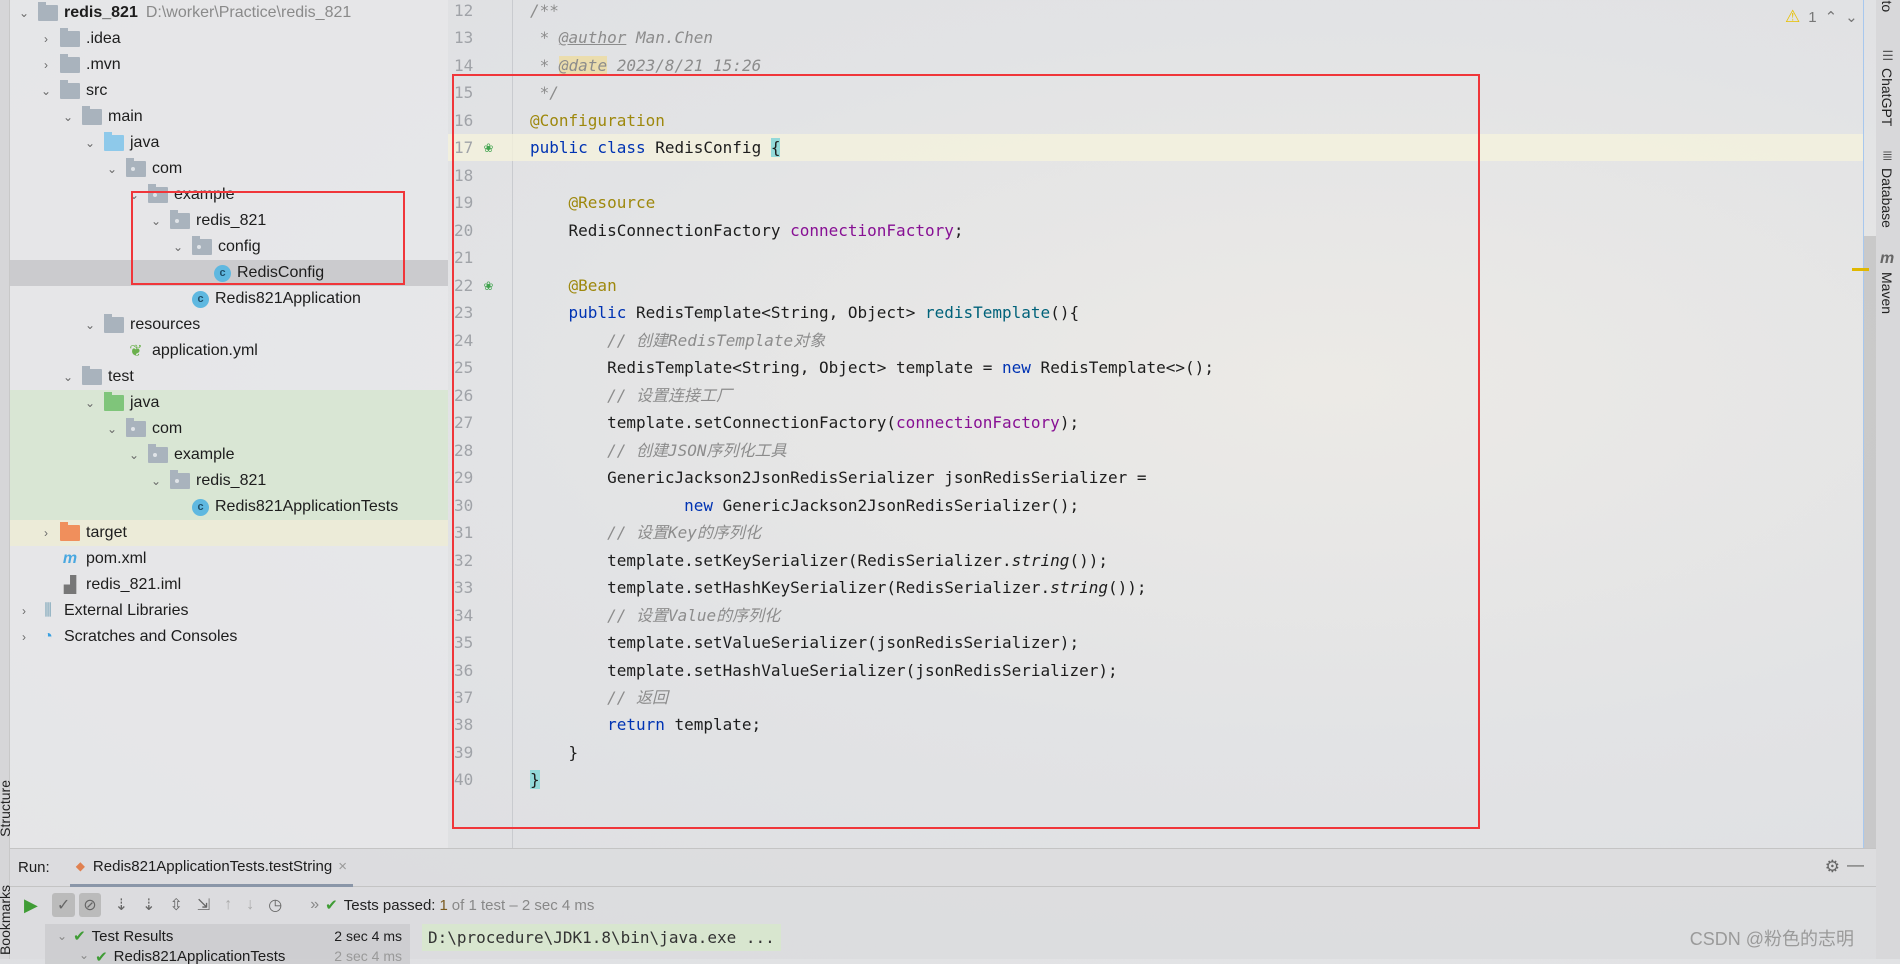  I want to click on tree-item: ⌄ redis_821, so click(229, 481).